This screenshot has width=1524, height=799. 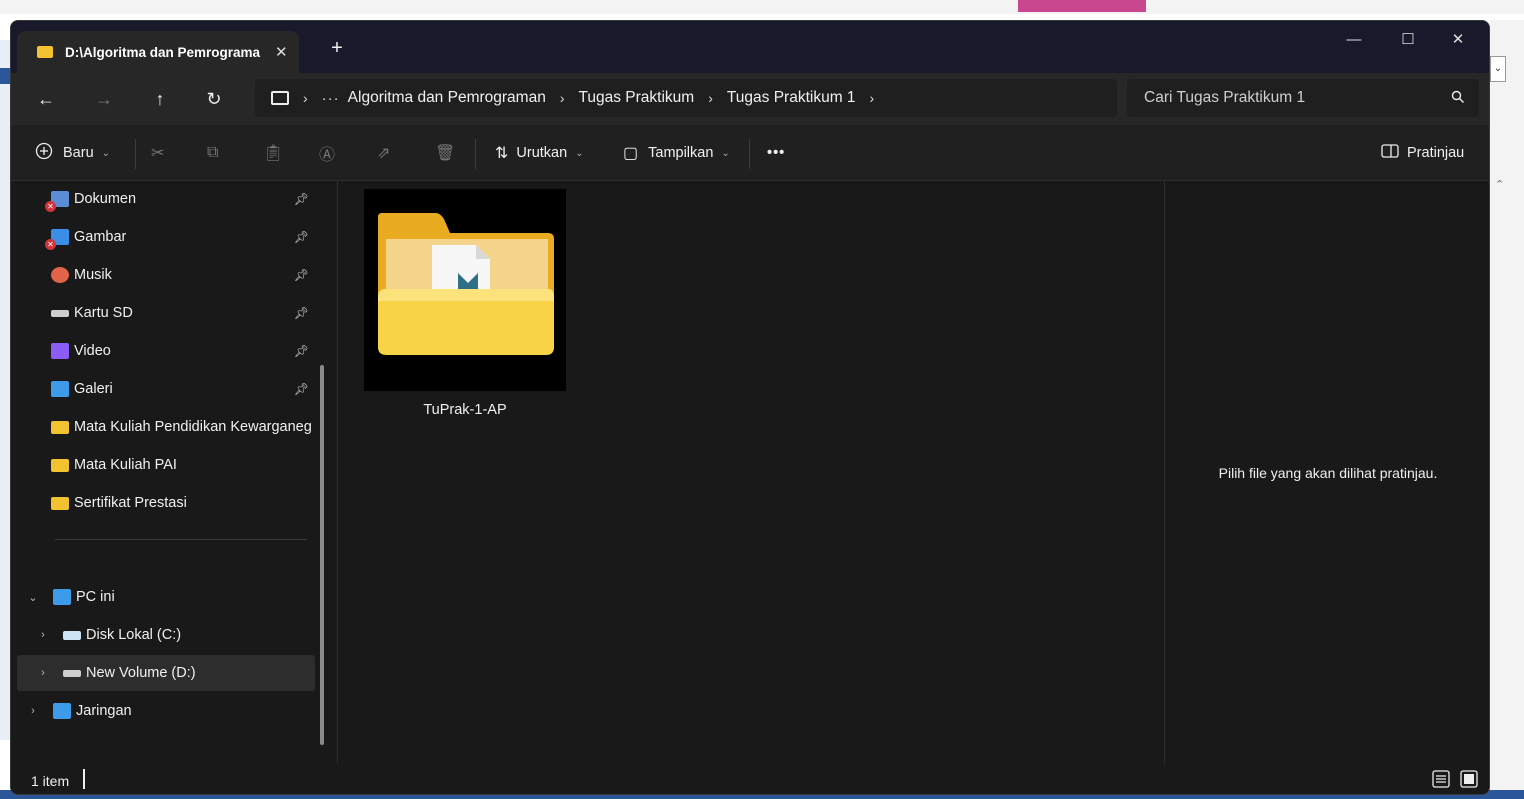 I want to click on sidebar-item-pai-folder: Mata Kuliah PAI, so click(x=166, y=465).